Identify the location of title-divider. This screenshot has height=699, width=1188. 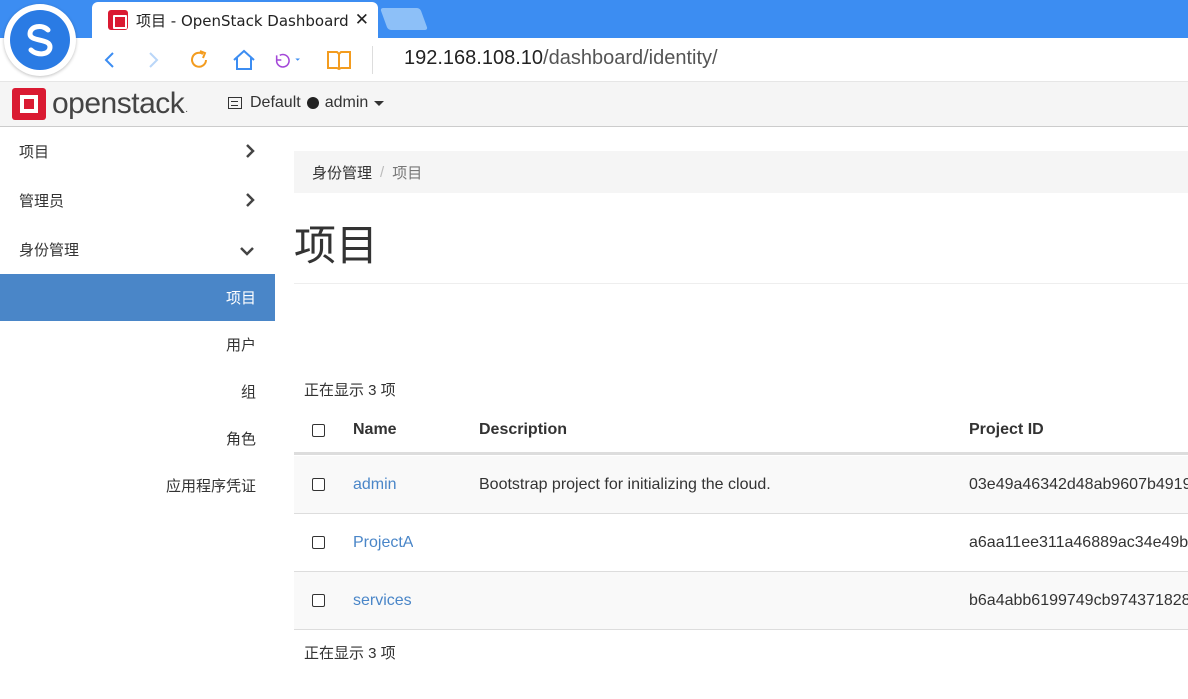
(741, 283).